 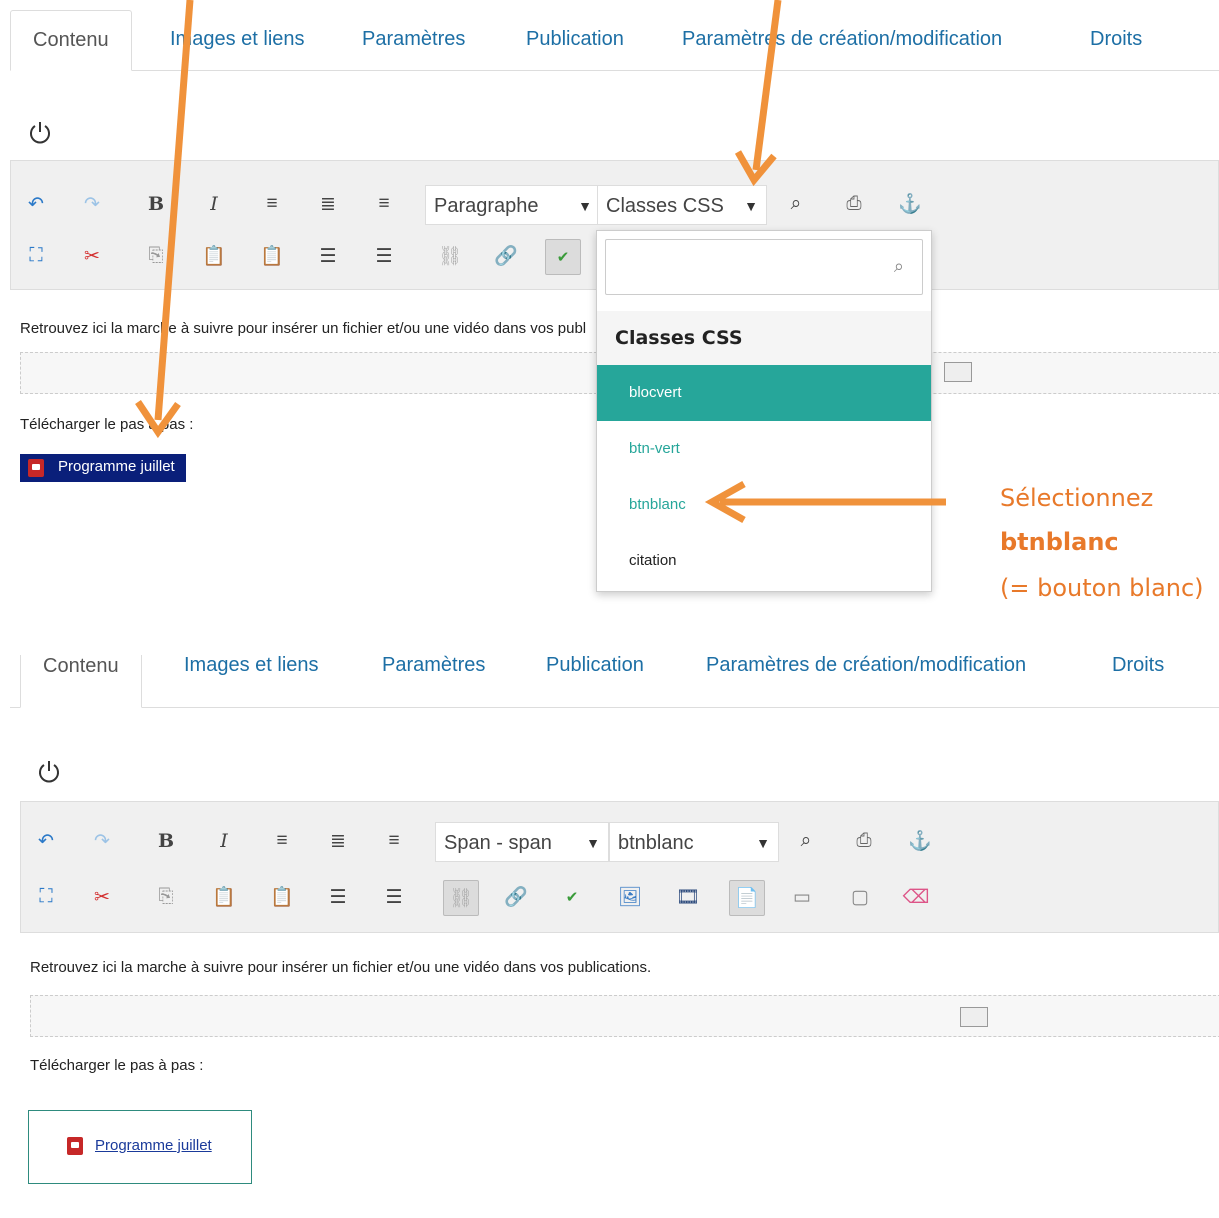 What do you see at coordinates (860, 897) in the screenshot?
I see `template-icon: ▢` at bounding box center [860, 897].